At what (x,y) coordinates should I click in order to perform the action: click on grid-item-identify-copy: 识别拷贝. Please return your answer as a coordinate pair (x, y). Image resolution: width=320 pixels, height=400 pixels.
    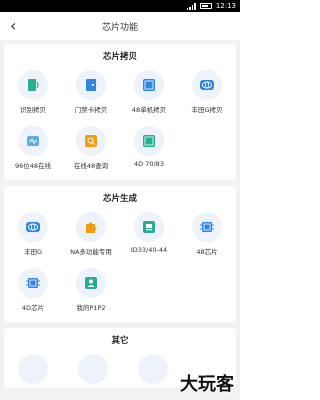
    Looking at the image, I should click on (33, 94).